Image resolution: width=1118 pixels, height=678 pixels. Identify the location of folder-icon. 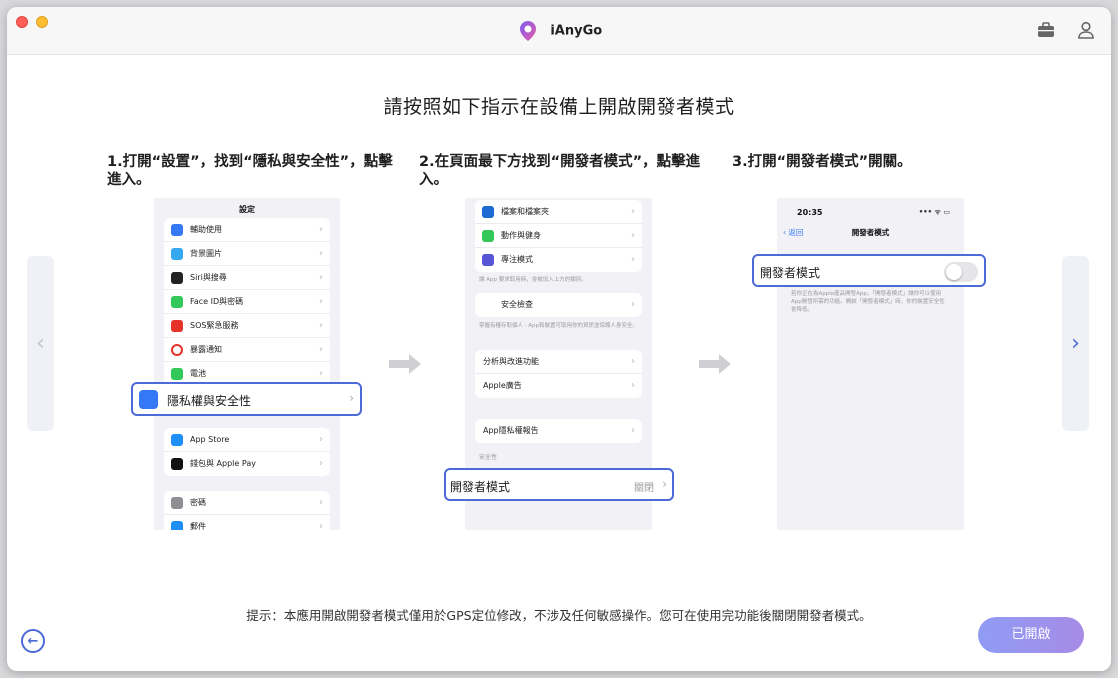
(488, 212).